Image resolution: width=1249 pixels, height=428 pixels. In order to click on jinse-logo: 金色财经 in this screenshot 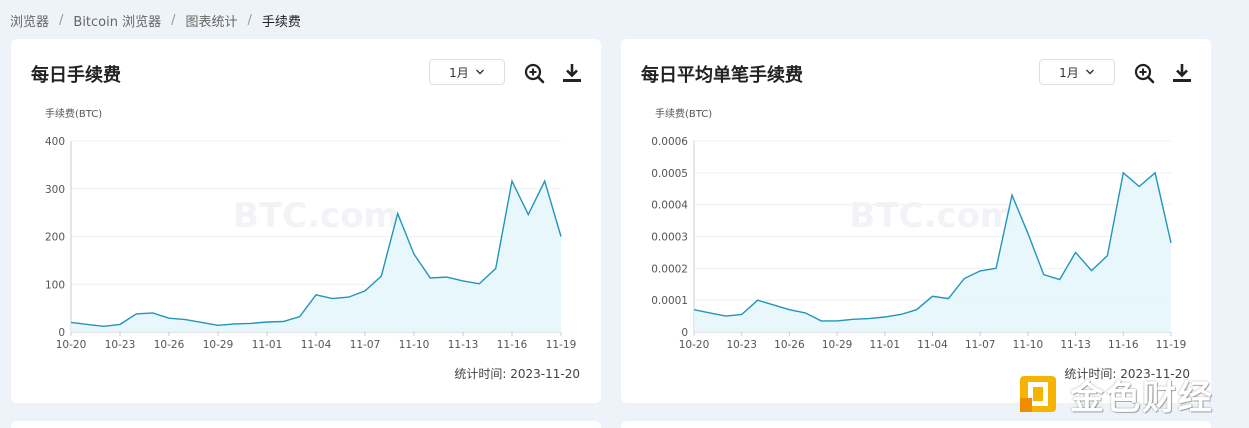, I will do `click(1129, 394)`.